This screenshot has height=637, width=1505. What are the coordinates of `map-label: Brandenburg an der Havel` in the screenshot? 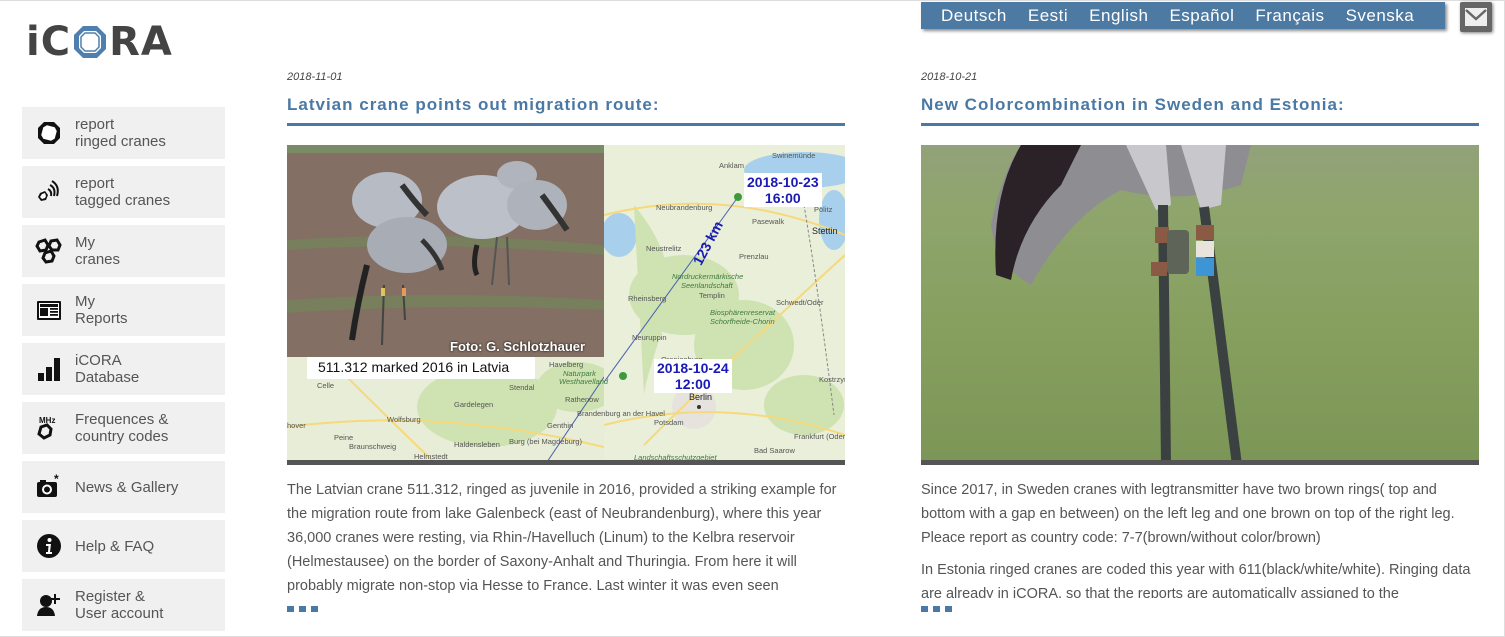 It's located at (621, 413).